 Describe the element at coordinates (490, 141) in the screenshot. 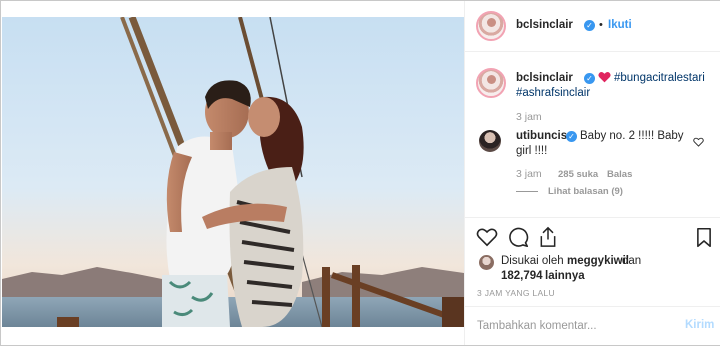

I see `commenter-avatar` at that location.